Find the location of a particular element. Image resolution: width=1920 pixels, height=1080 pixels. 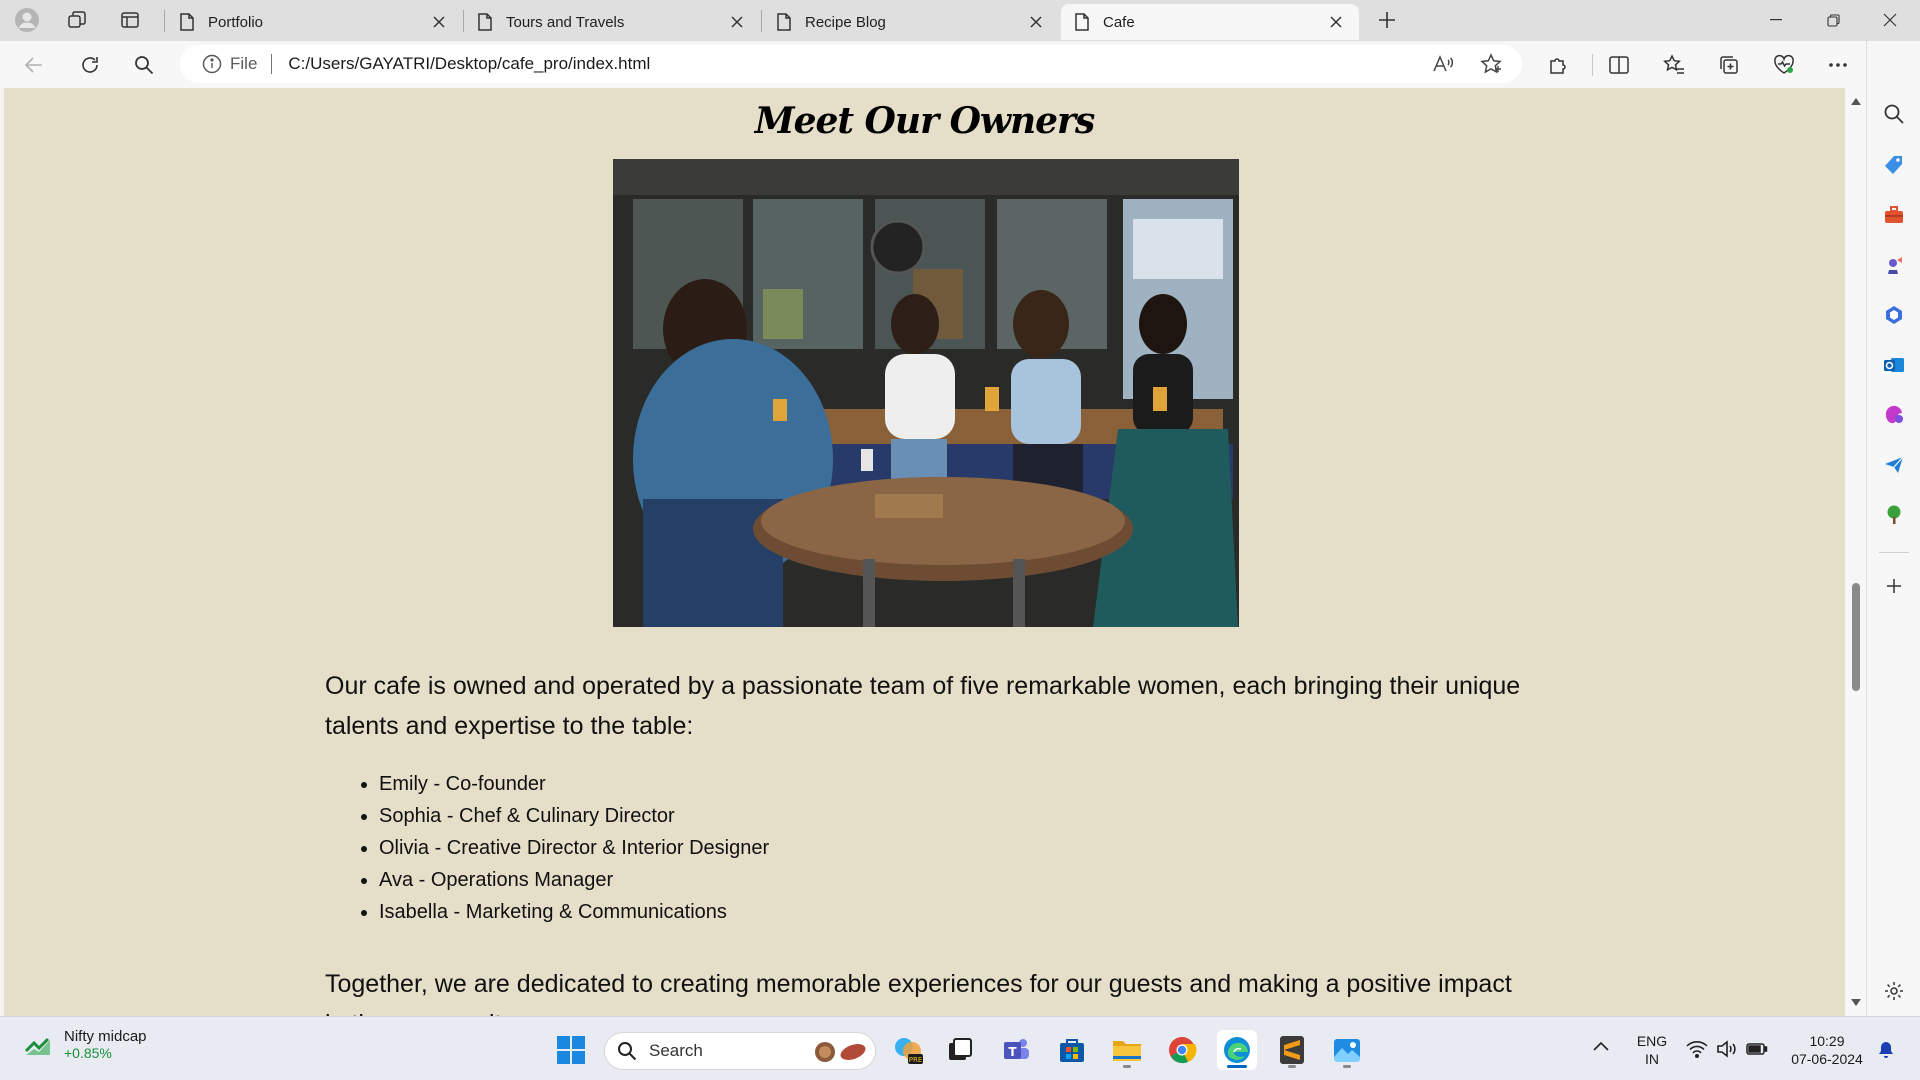

split-screen-button is located at coordinates (1619, 65).